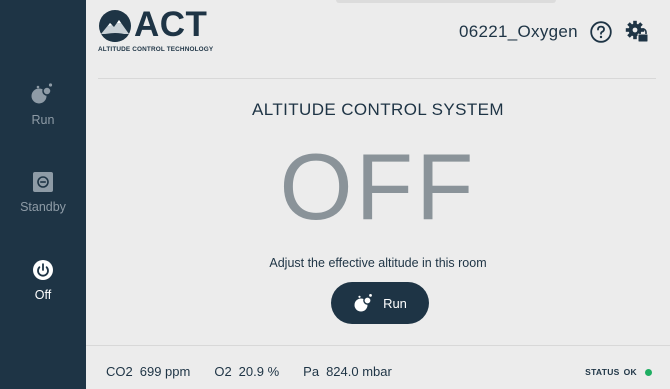 The height and width of the screenshot is (389, 670). Describe the element at coordinates (223, 371) in the screenshot. I see `stat-name: O2` at that location.